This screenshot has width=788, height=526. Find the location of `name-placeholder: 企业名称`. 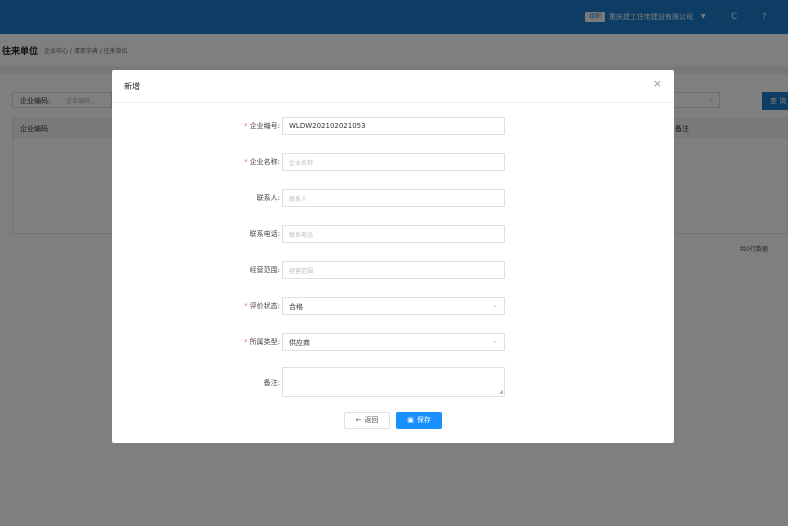

name-placeholder: 企业名称 is located at coordinates (301, 163).